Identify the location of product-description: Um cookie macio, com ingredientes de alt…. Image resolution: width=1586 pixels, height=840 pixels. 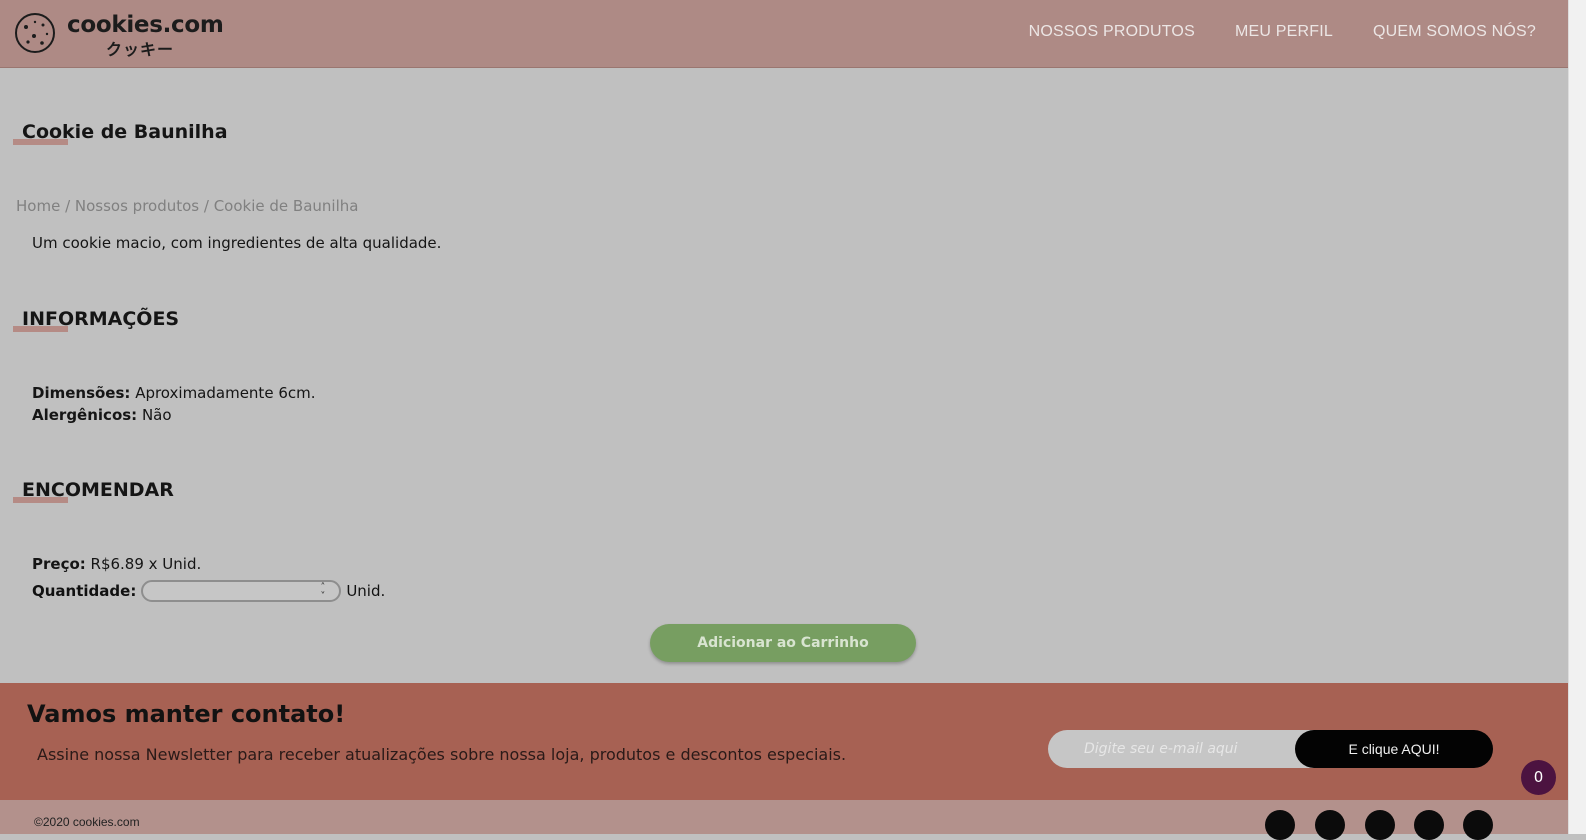
(237, 243).